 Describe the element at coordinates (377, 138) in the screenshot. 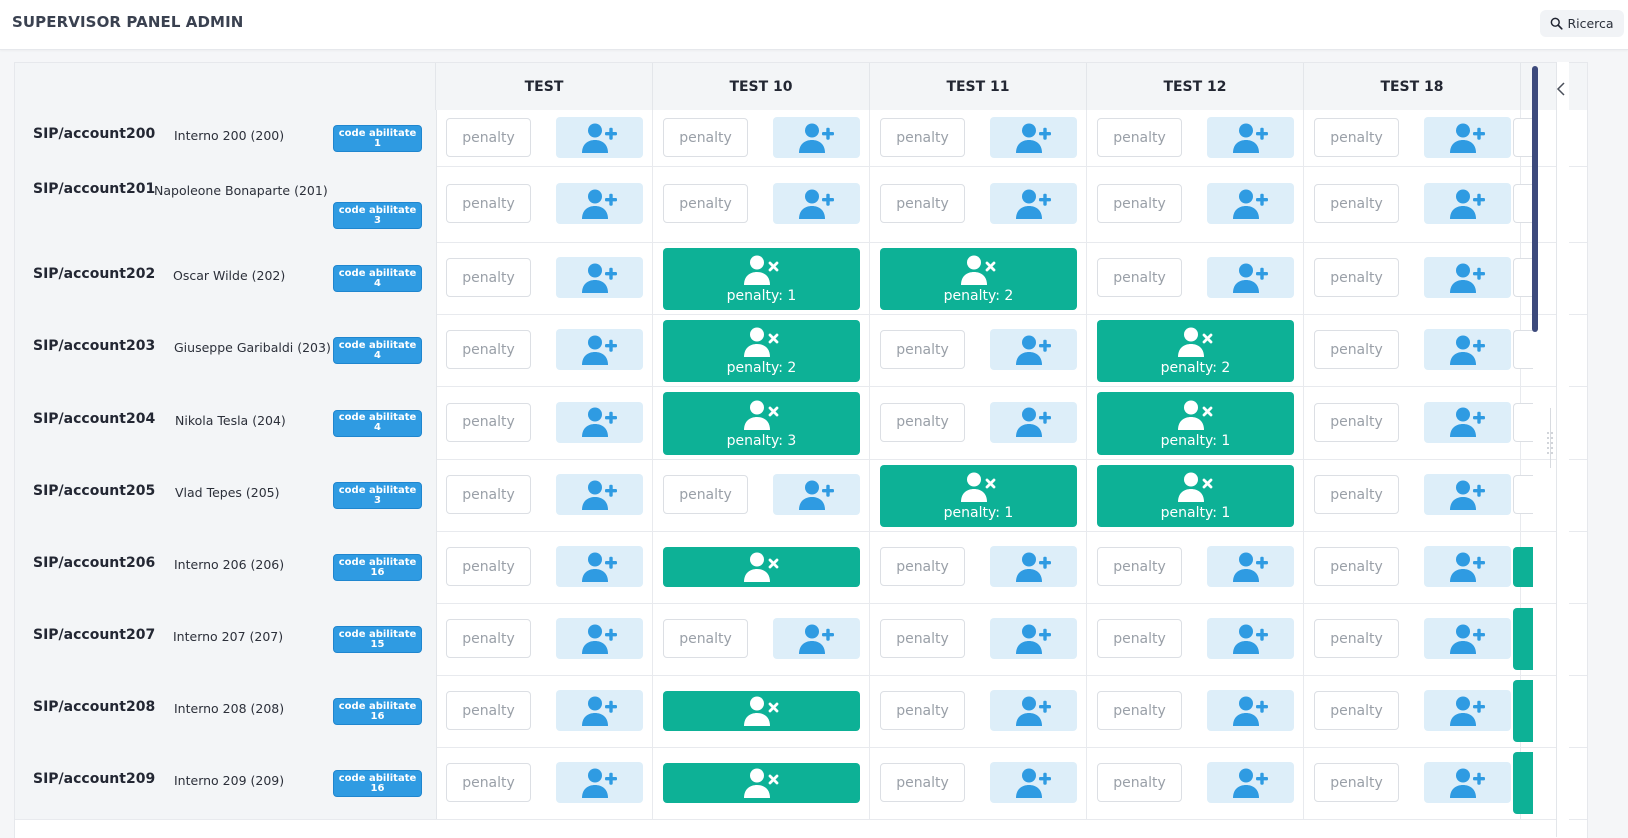

I see `code-abilitate-badge: code abilitate 1` at that location.